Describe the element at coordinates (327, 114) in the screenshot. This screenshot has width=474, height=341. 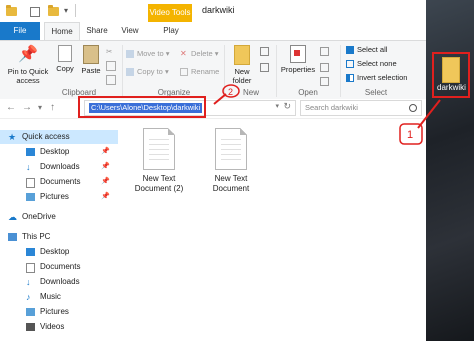
I see `annotation-overlay: 2 1` at that location.